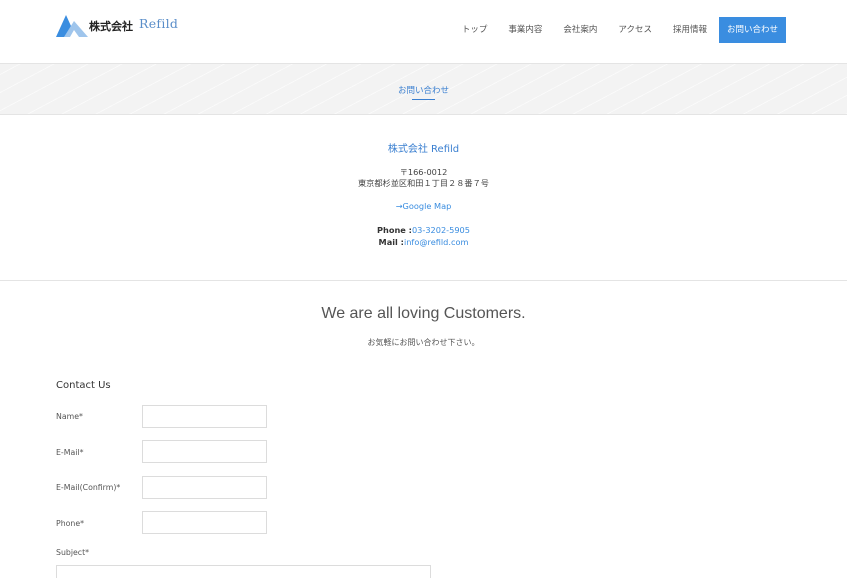  Describe the element at coordinates (580, 30) in the screenshot. I see `nav-item-company: 会社案内` at that location.